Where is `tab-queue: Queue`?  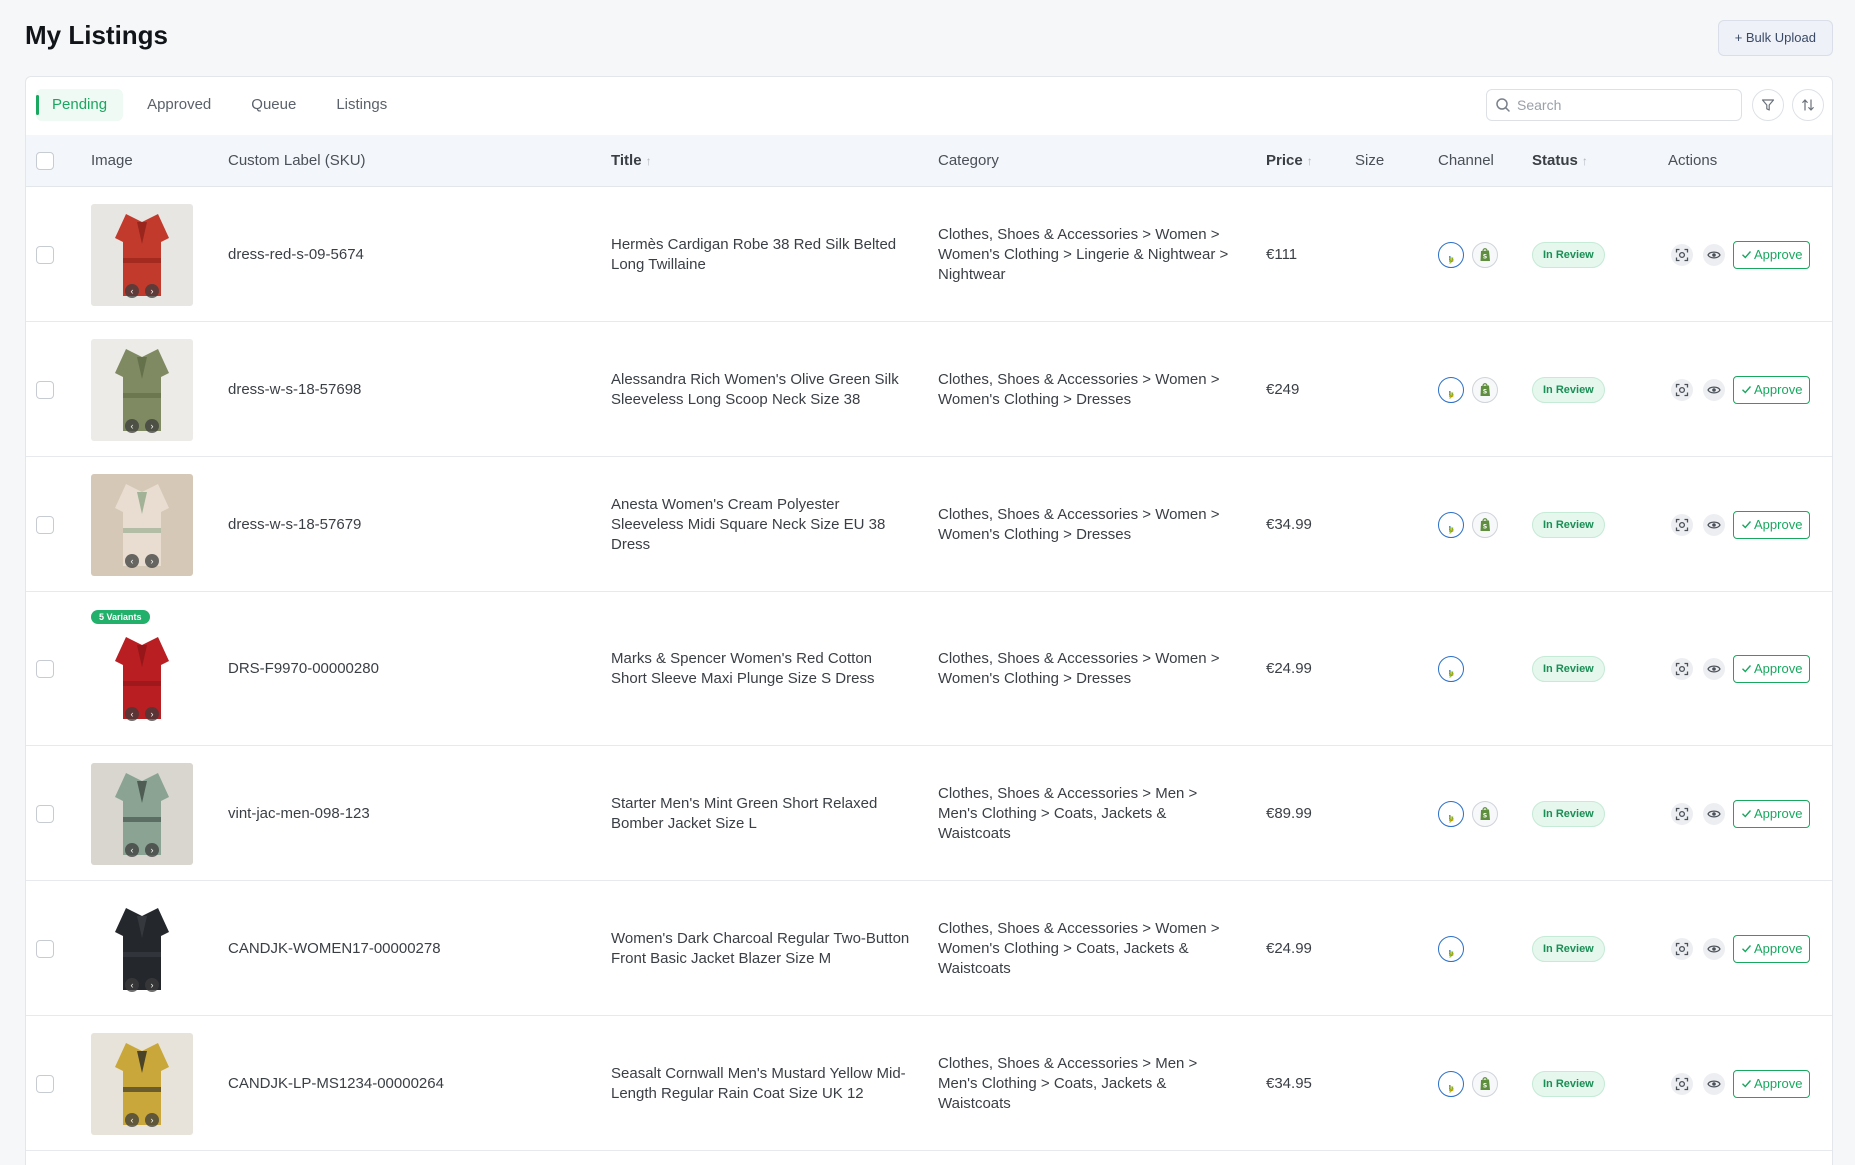
tab-queue: Queue is located at coordinates (273, 105).